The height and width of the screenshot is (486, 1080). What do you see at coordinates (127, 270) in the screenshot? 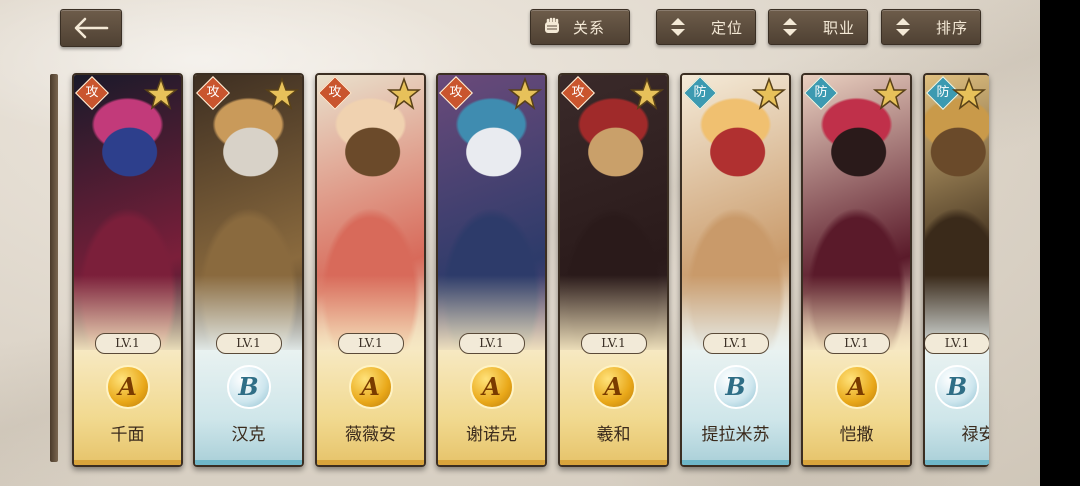
I see `hero-card: 攻 LV.1 A 千面` at bounding box center [127, 270].